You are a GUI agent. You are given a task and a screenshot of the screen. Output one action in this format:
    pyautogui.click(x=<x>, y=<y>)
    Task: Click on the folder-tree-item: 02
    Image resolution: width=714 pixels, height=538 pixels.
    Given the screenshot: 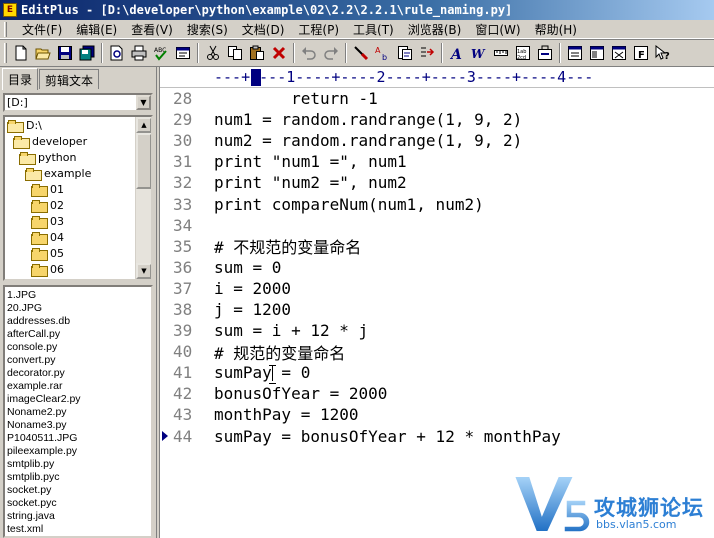 What is the action you would take?
    pyautogui.click(x=78, y=205)
    